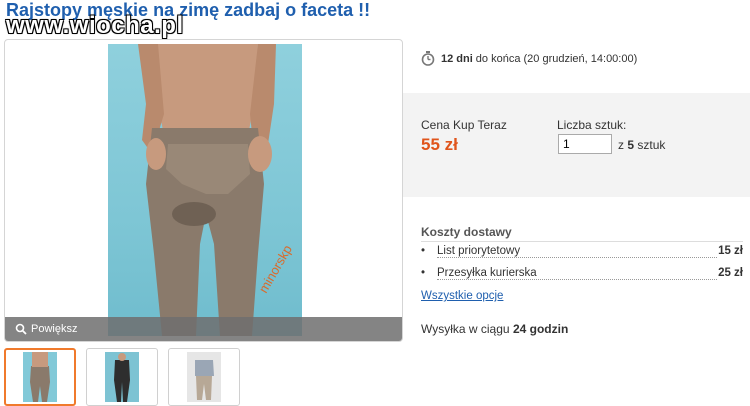 This screenshot has width=750, height=406. Describe the element at coordinates (729, 273) in the screenshot. I see `shipping-option-cost: 25 zł` at that location.